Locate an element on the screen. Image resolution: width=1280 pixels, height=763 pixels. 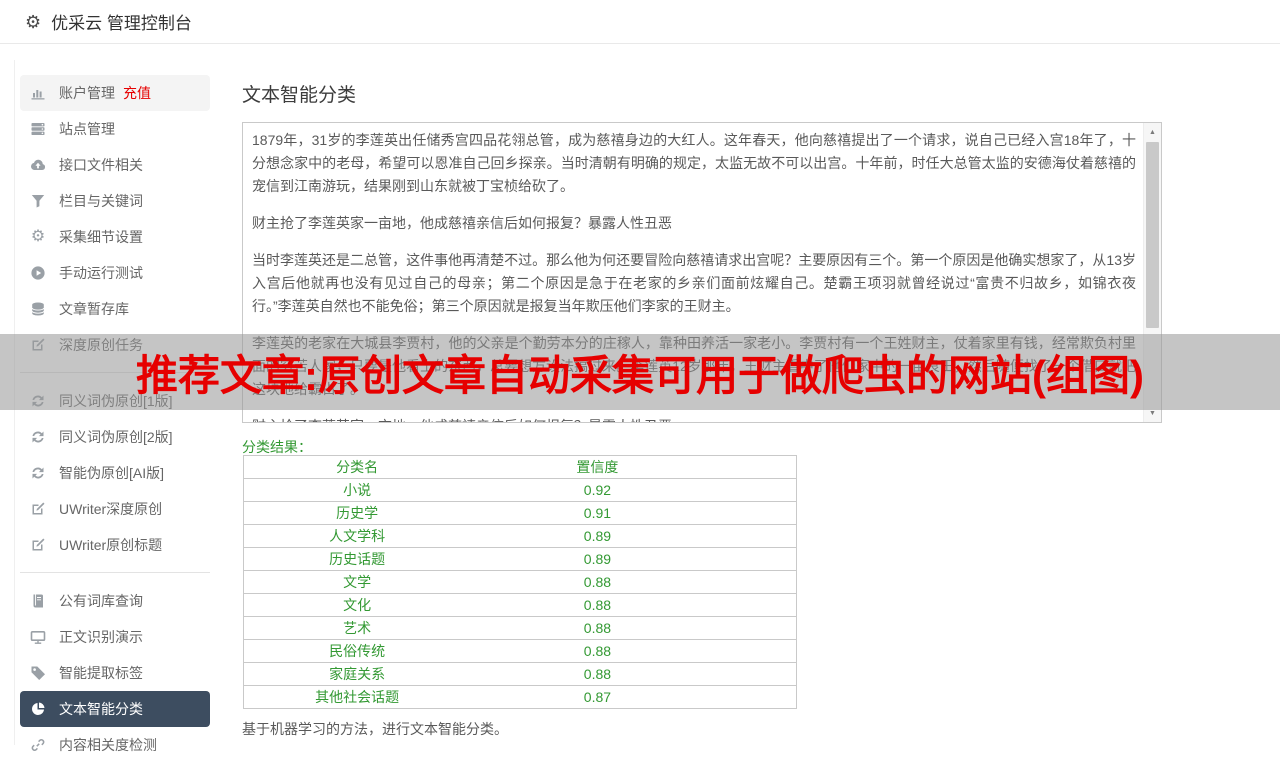
recharge-link: 充值 is located at coordinates (137, 93).